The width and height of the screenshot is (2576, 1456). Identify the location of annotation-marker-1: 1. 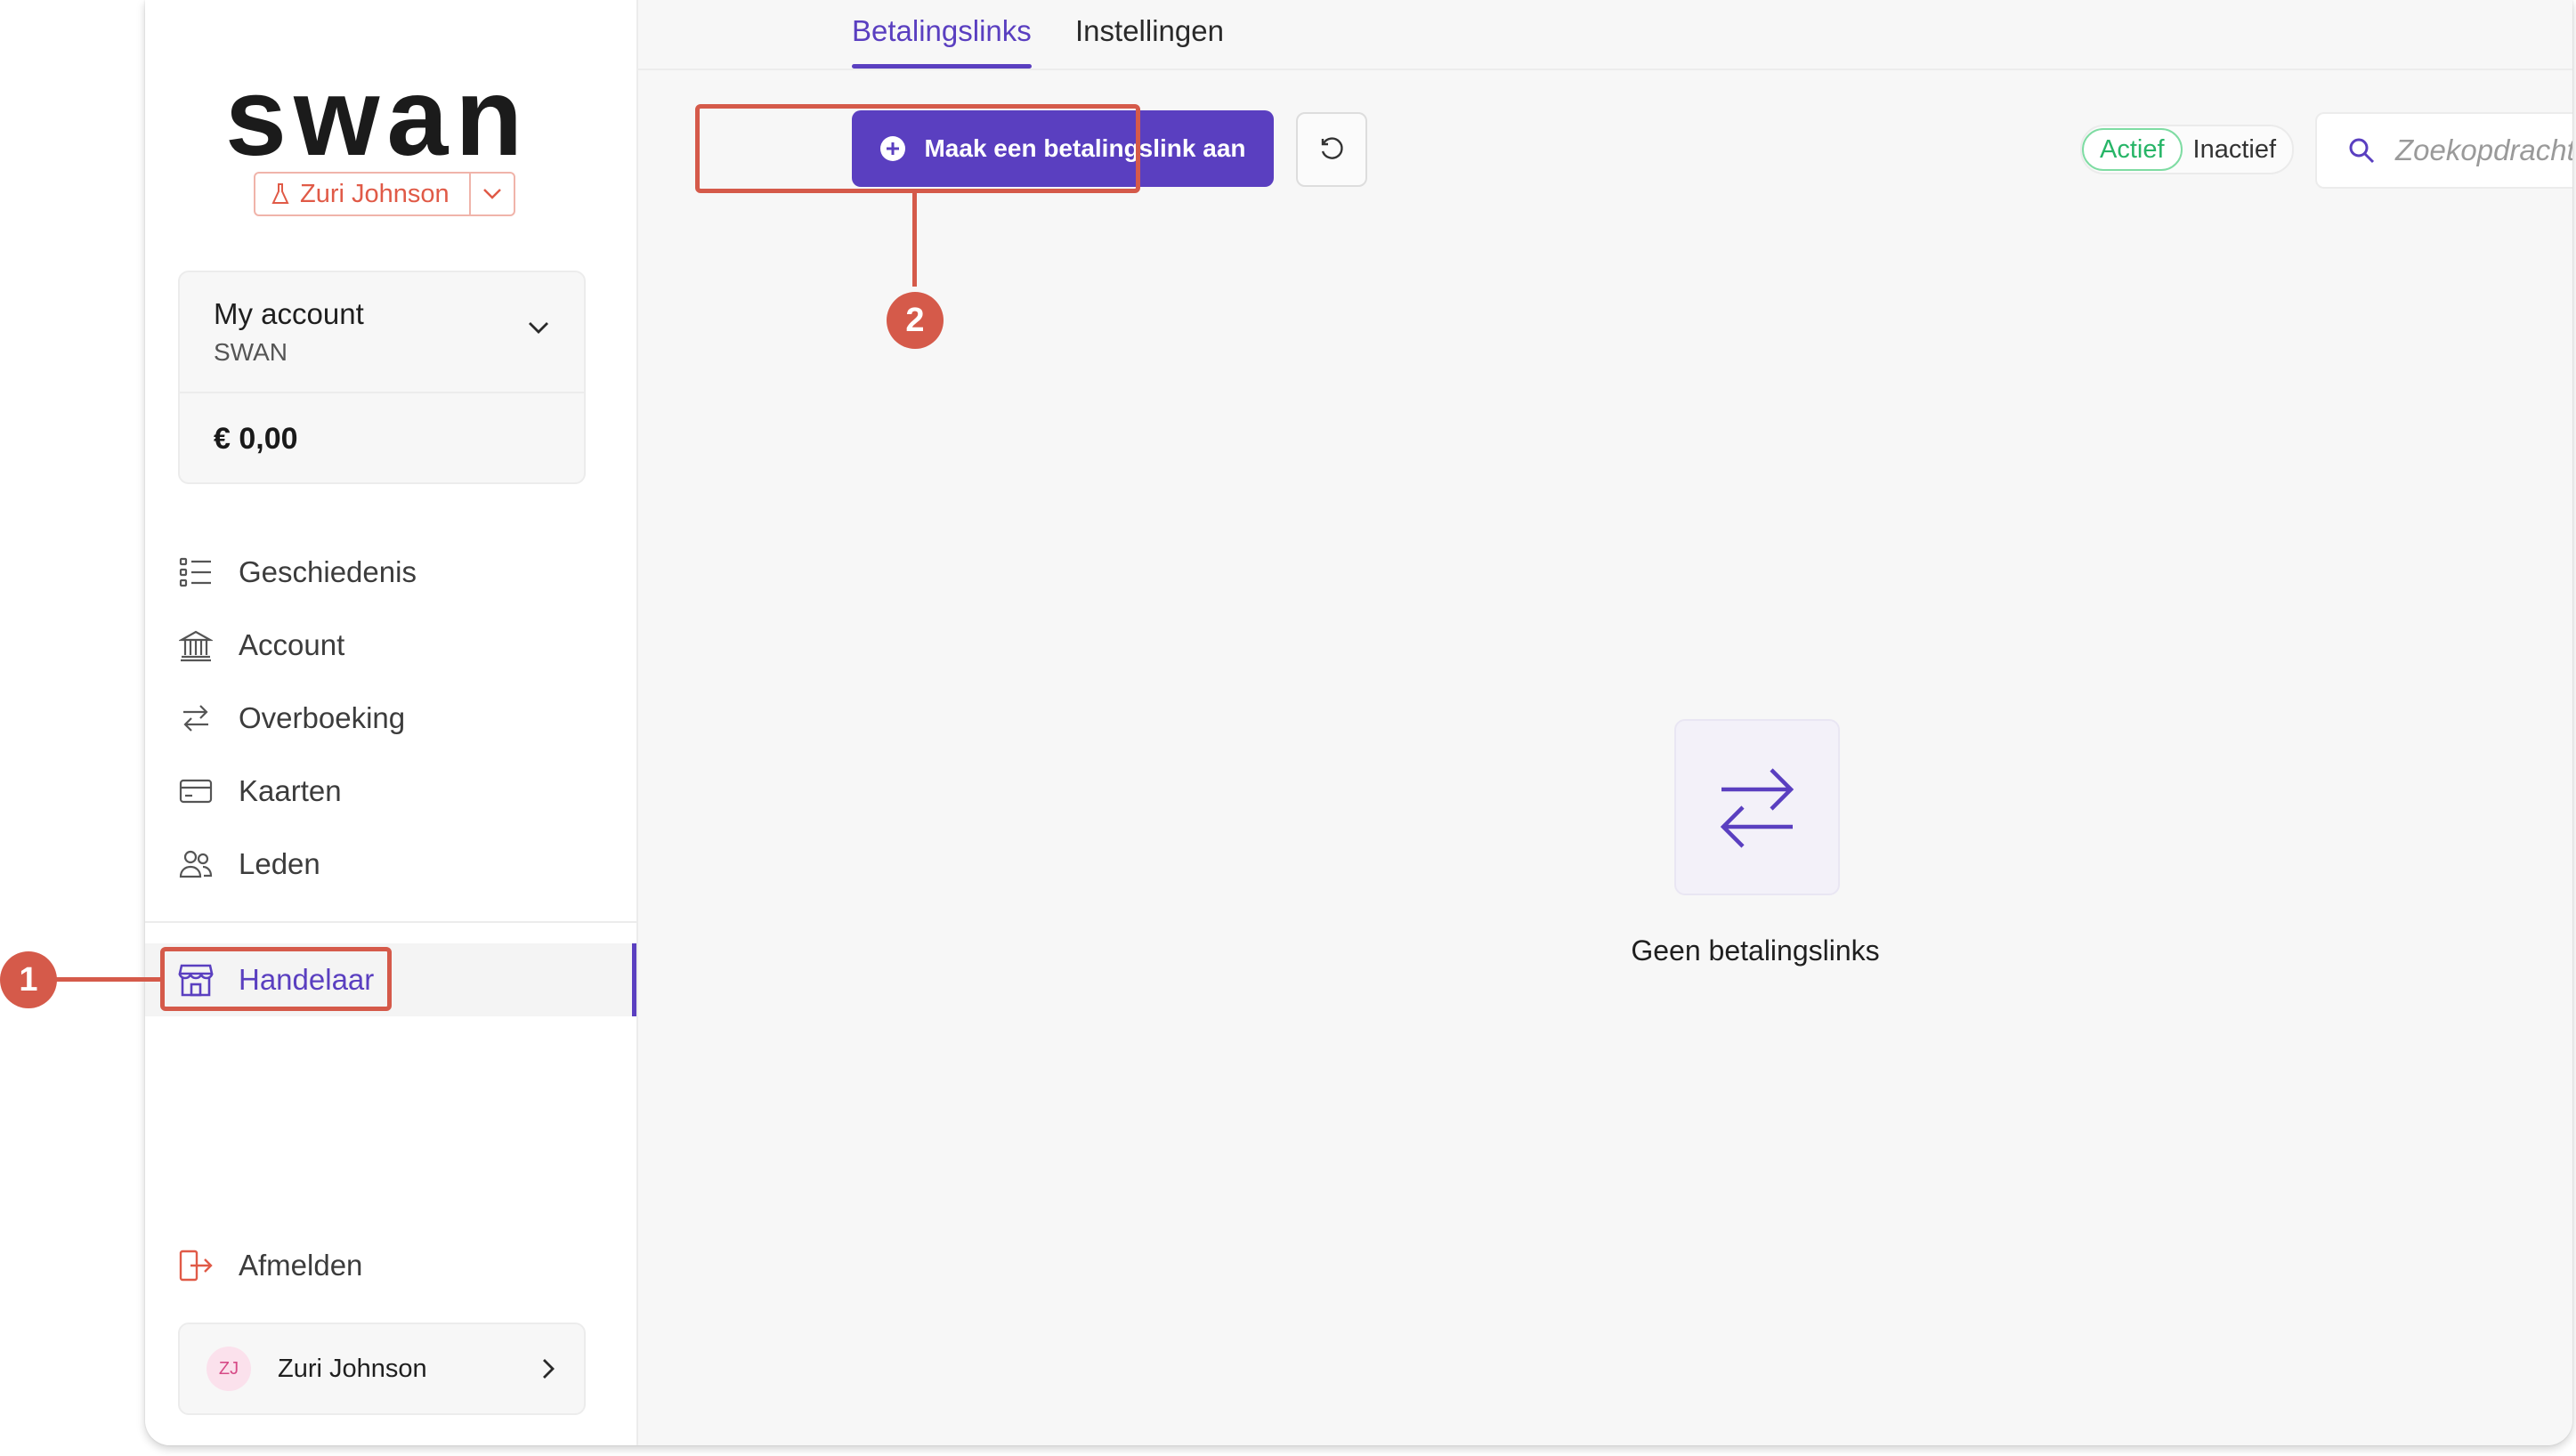
(29, 979).